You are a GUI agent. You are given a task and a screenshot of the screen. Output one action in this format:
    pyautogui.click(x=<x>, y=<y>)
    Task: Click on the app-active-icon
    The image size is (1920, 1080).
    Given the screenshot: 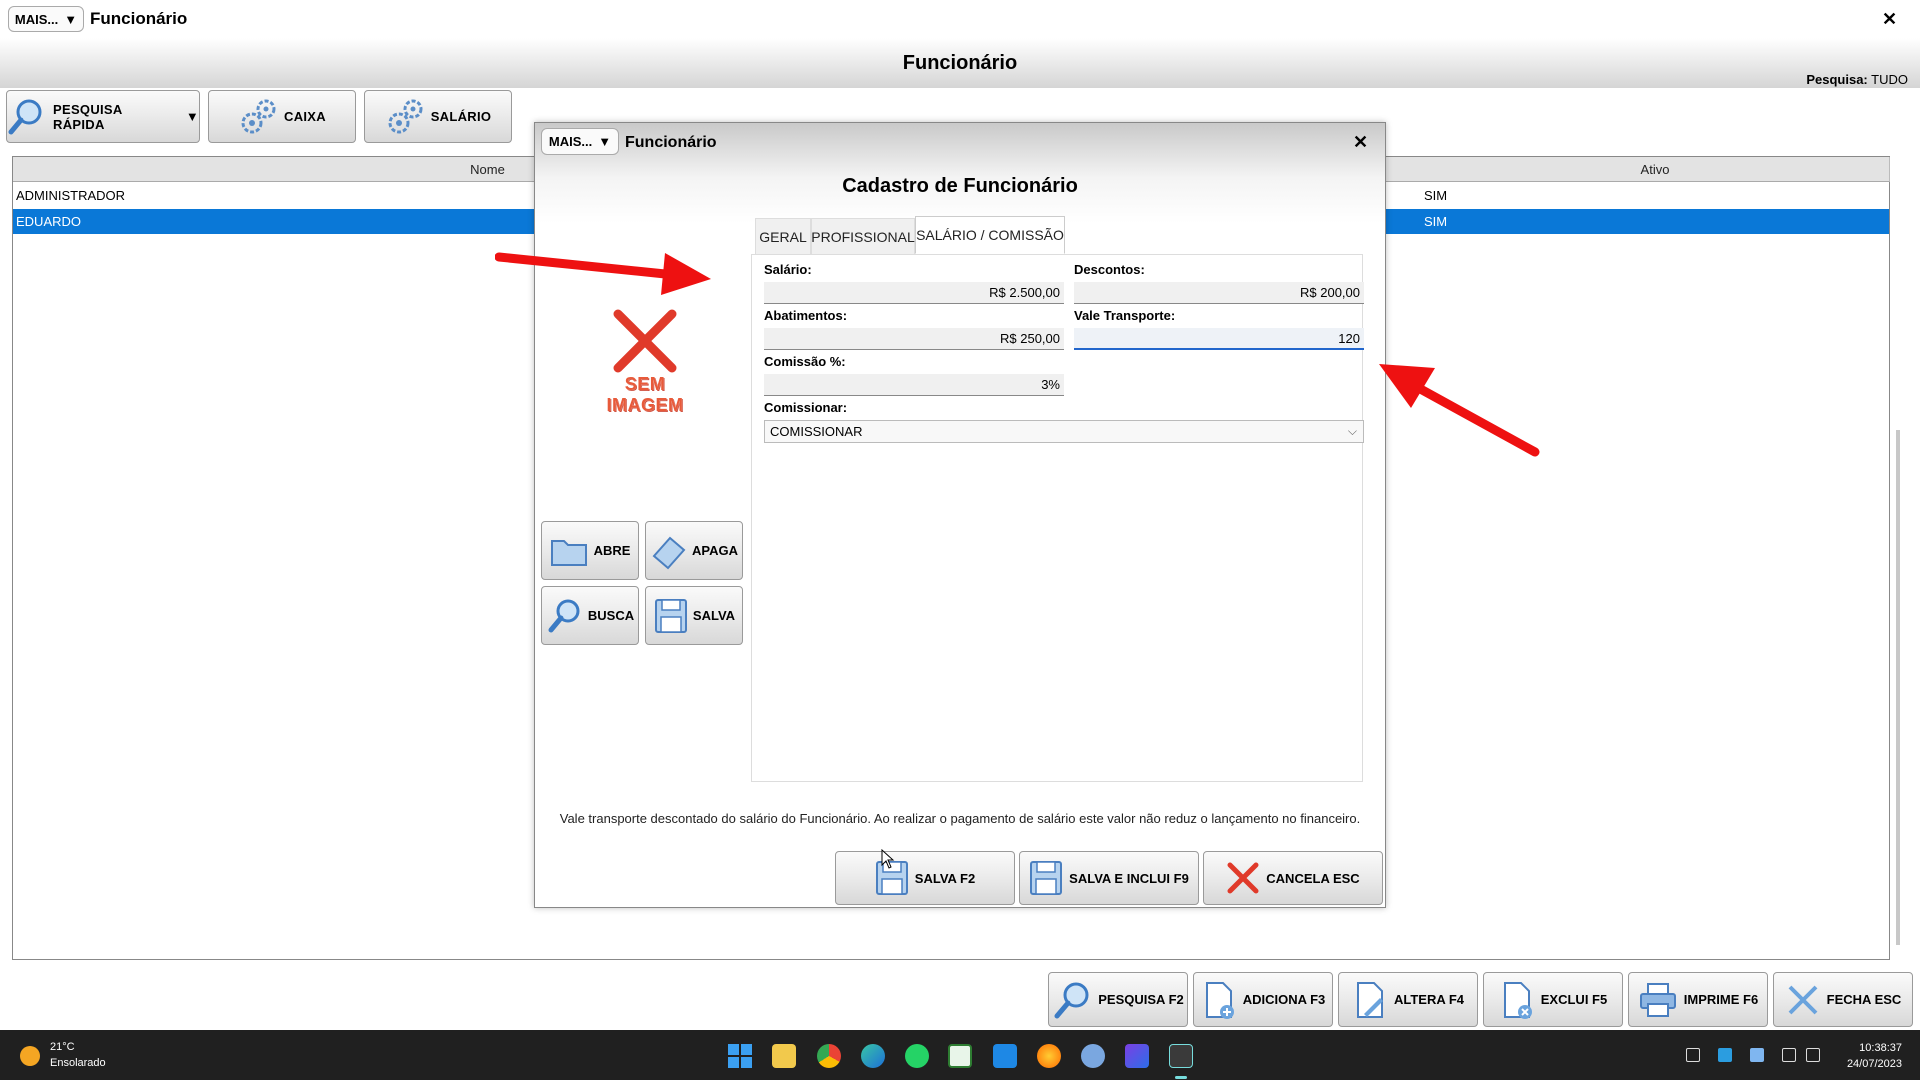 What is the action you would take?
    pyautogui.click(x=1181, y=1056)
    